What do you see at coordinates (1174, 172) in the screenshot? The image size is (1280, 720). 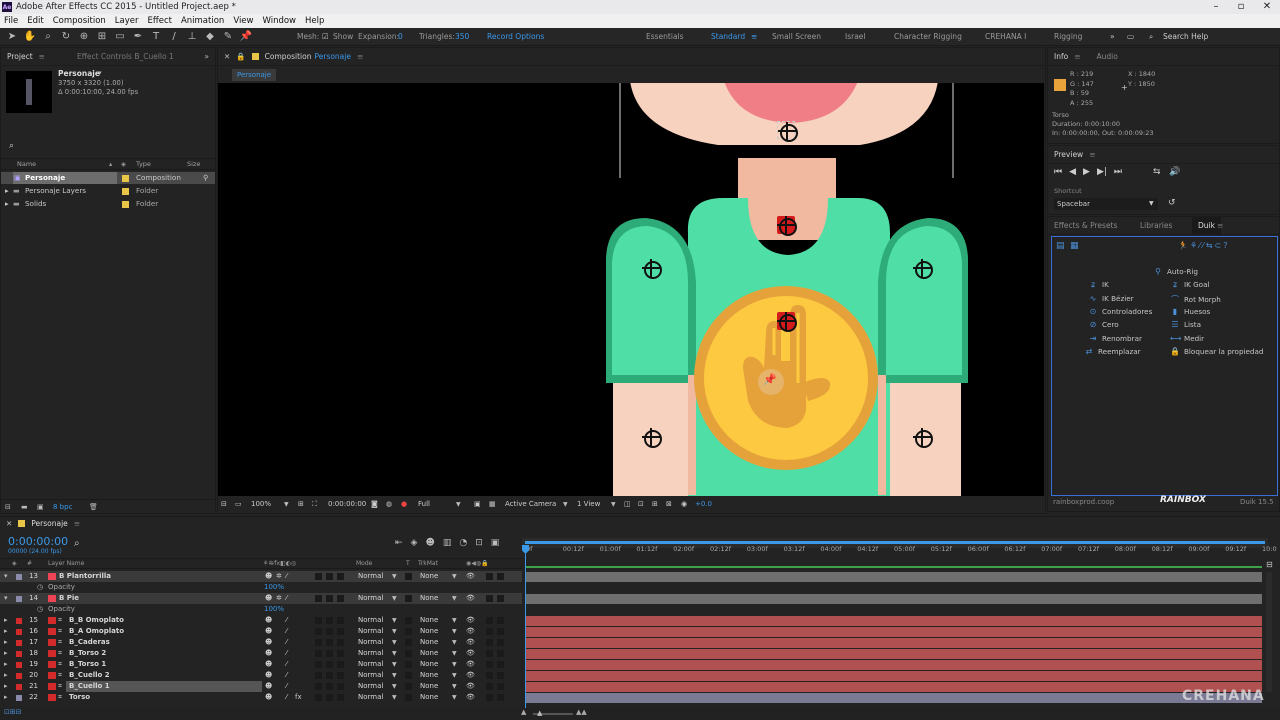 I see `audio-icon: 🔊` at bounding box center [1174, 172].